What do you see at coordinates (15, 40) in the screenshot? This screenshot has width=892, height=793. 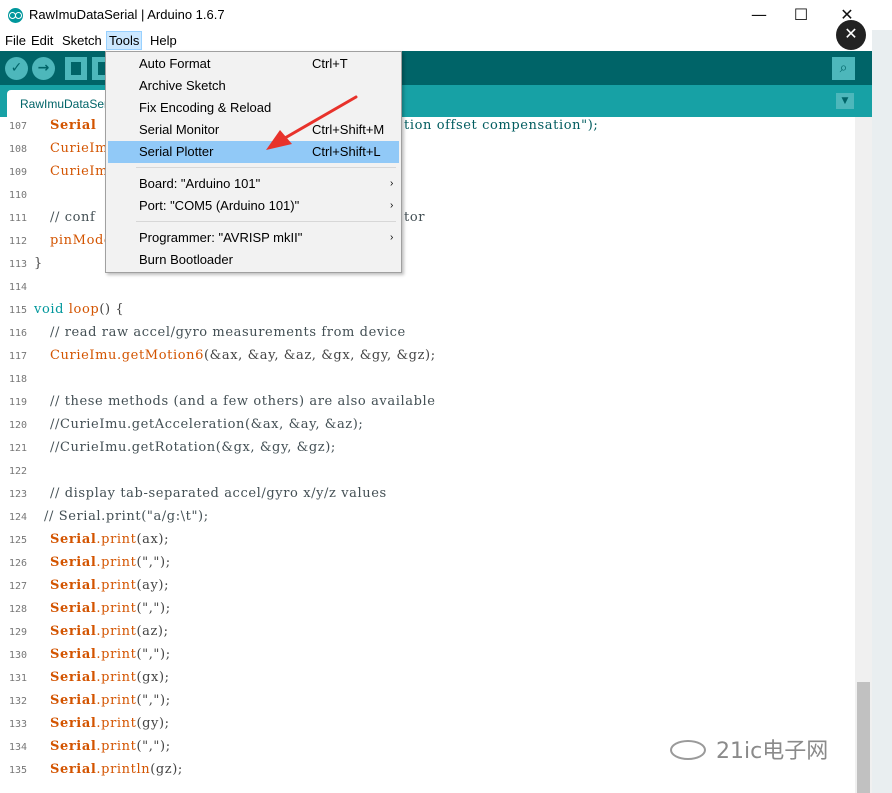 I see `menu-file: File` at bounding box center [15, 40].